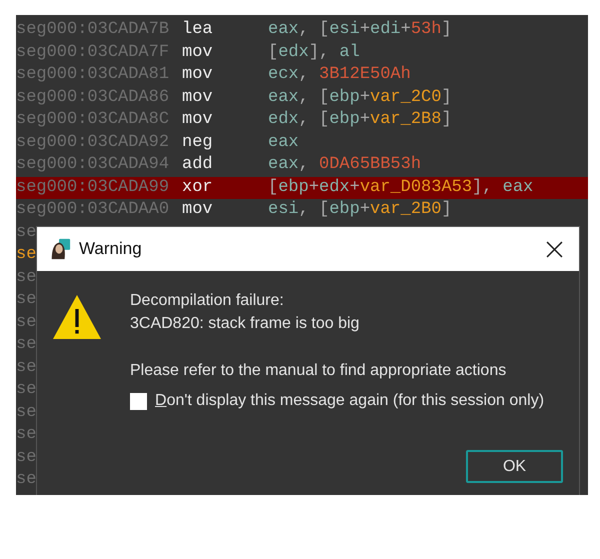  I want to click on operand-text: eax, so click(283, 143).